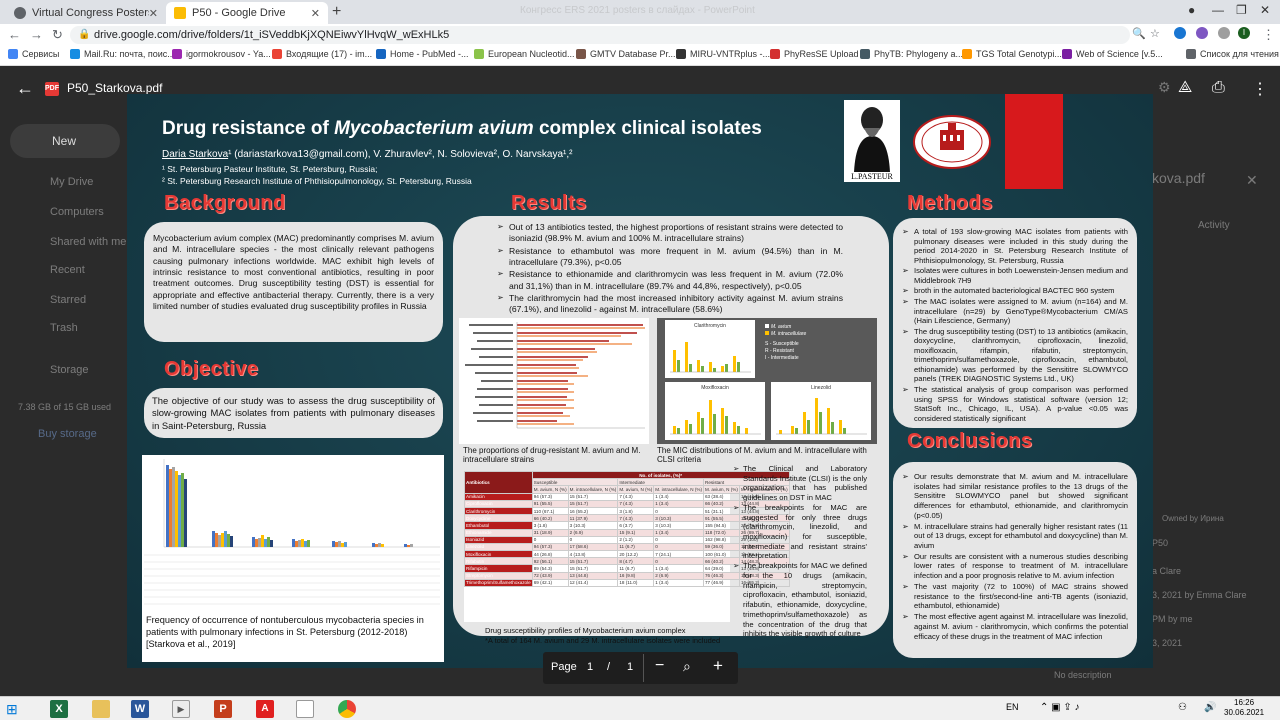 The image size is (1280, 720). Describe the element at coordinates (1241, 10) in the screenshot. I see `restore-icon: ❐` at that location.